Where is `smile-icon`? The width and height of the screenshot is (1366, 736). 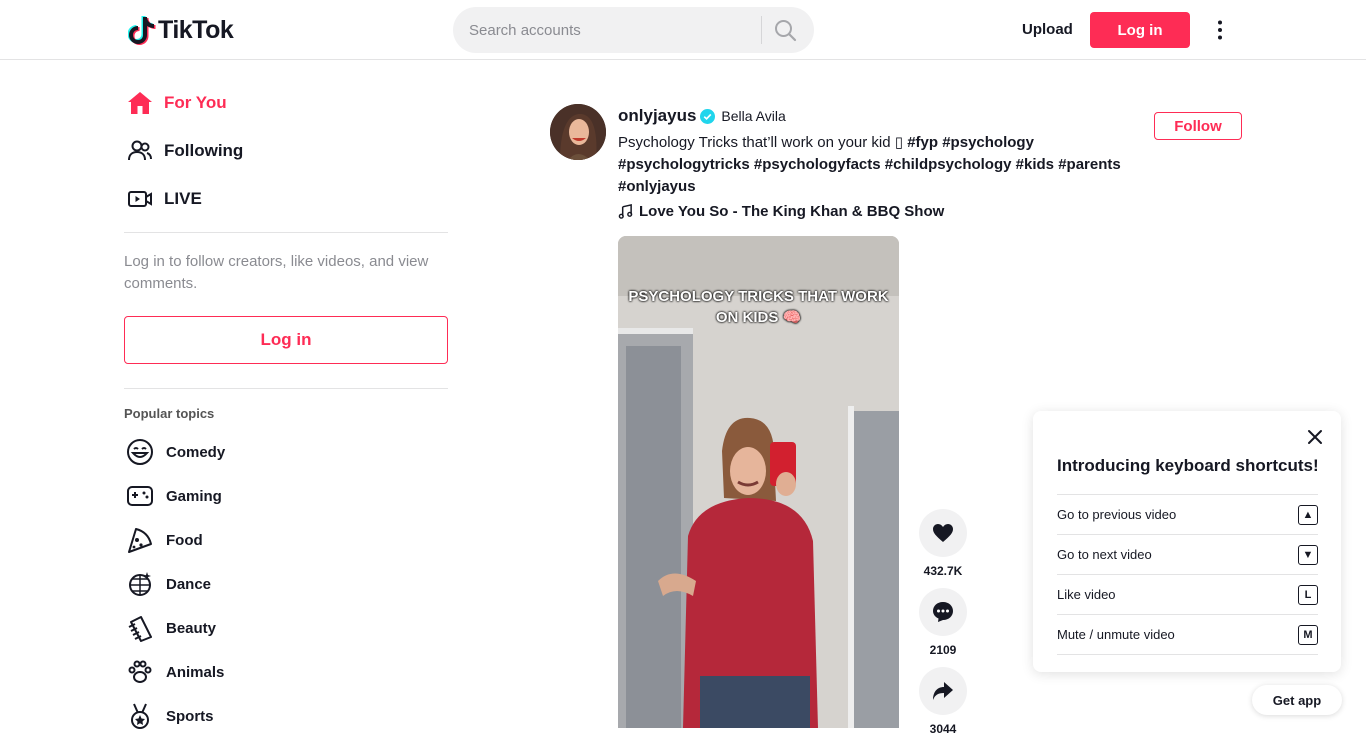
smile-icon is located at coordinates (140, 452).